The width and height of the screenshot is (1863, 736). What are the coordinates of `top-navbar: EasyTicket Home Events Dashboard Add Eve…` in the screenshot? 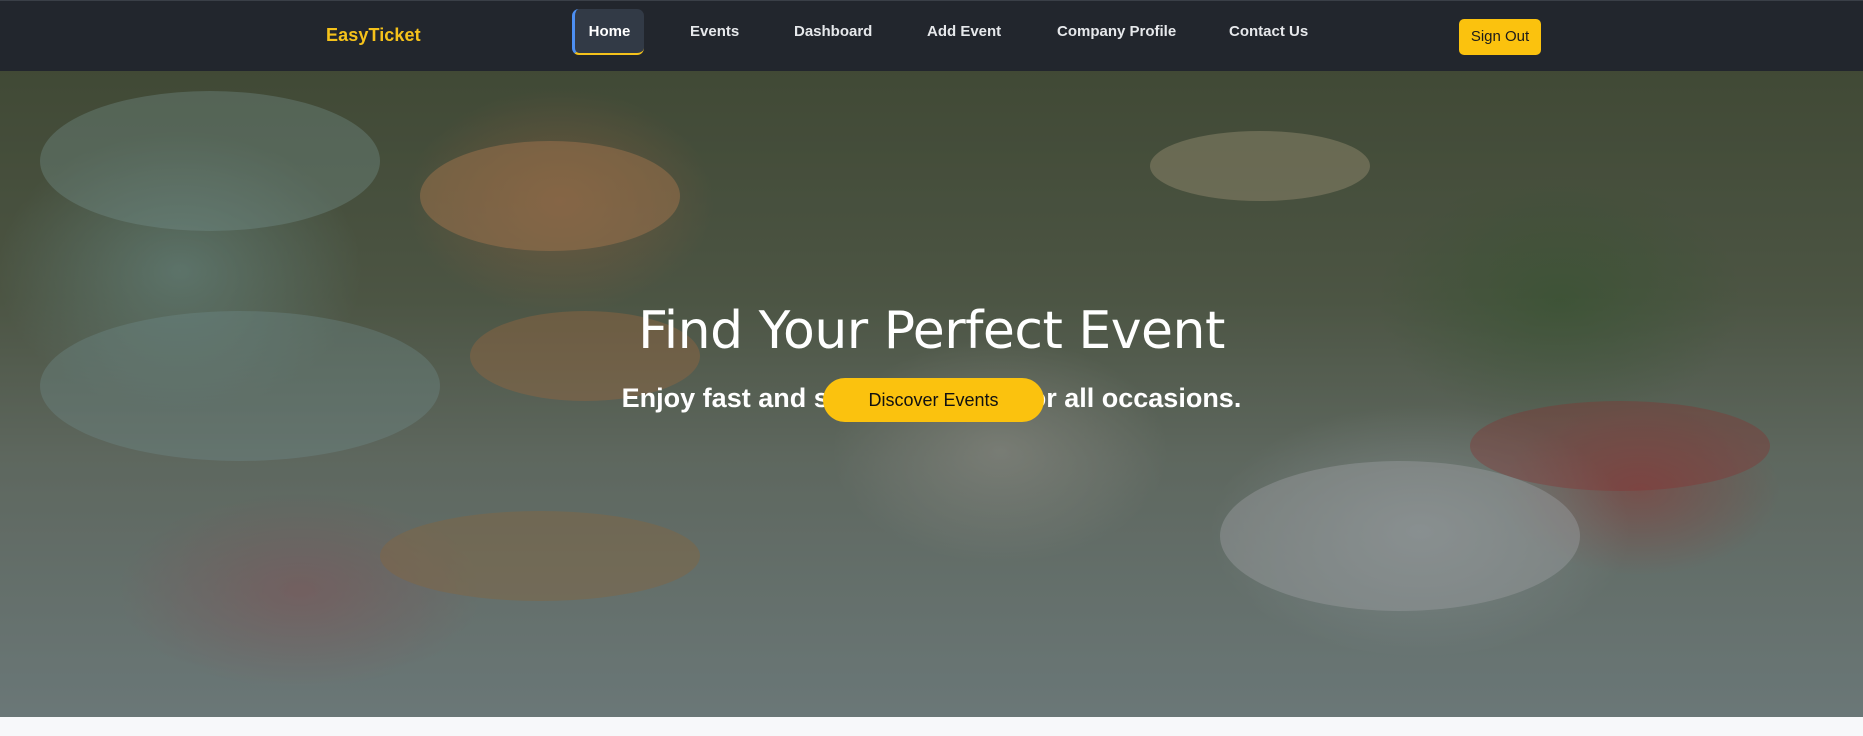 It's located at (931, 35).